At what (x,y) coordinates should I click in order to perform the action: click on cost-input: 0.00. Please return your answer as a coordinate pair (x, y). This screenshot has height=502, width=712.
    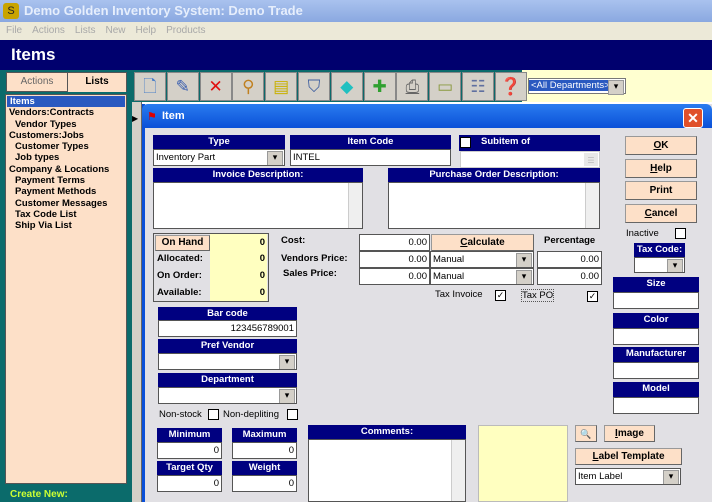
    Looking at the image, I should click on (394, 242).